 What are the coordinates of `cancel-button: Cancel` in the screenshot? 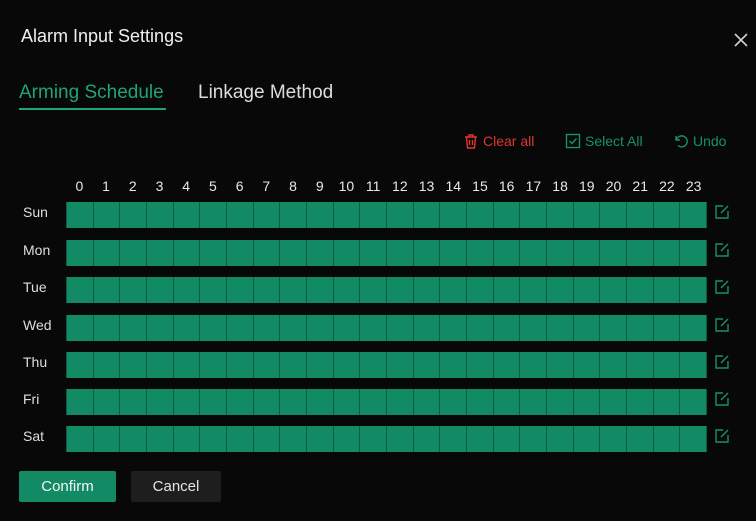 It's located at (176, 486).